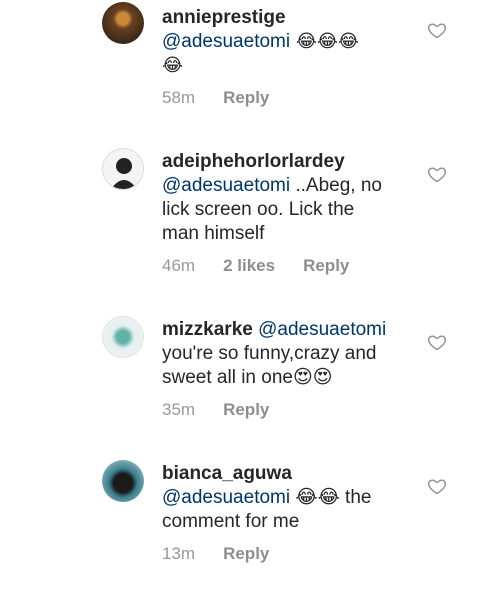 This screenshot has height=595, width=480. Describe the element at coordinates (227, 473) in the screenshot. I see `comment-username: bianca_aguwa` at that location.